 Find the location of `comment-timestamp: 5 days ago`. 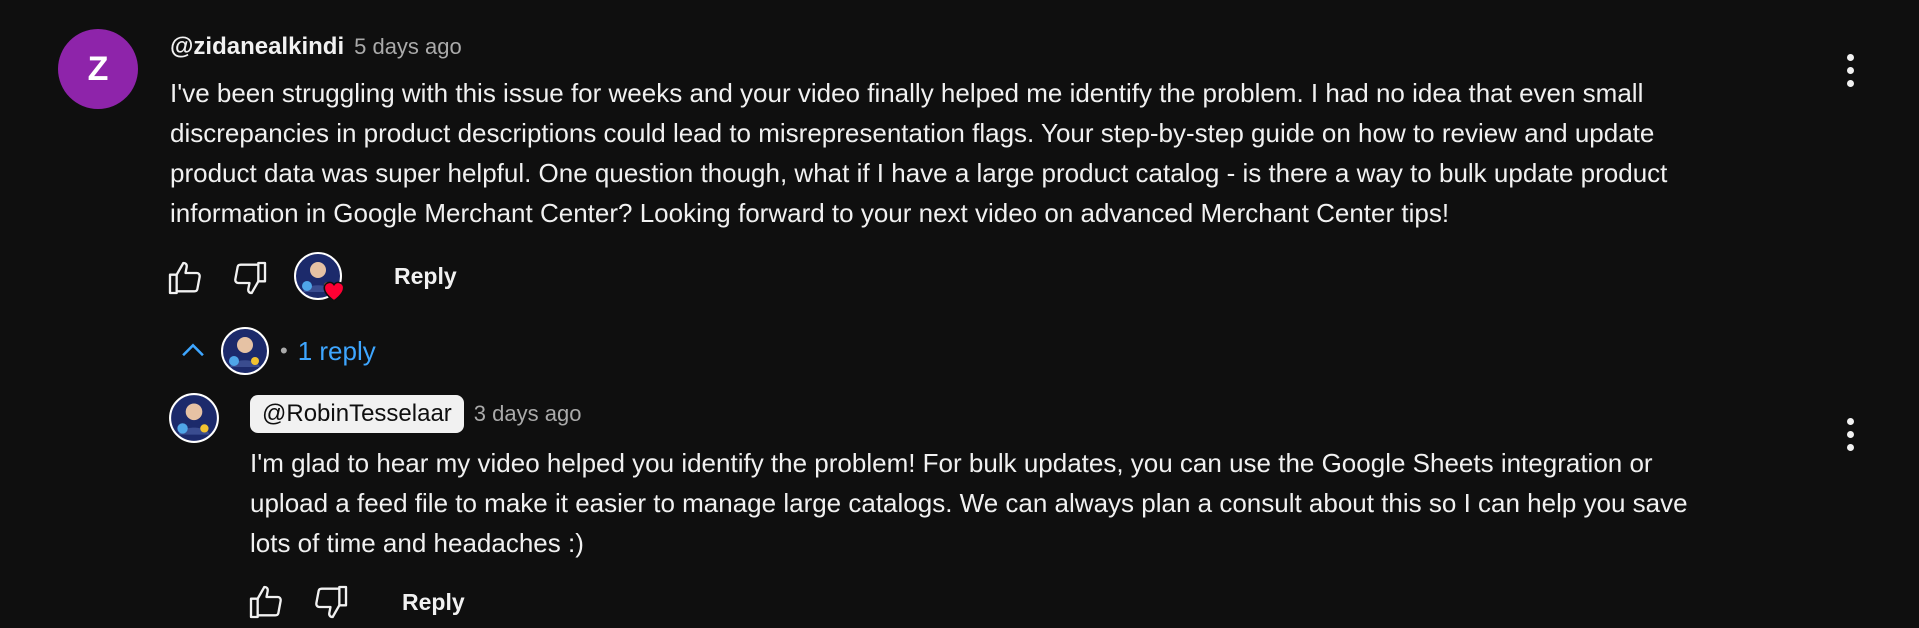

comment-timestamp: 5 days ago is located at coordinates (408, 47).